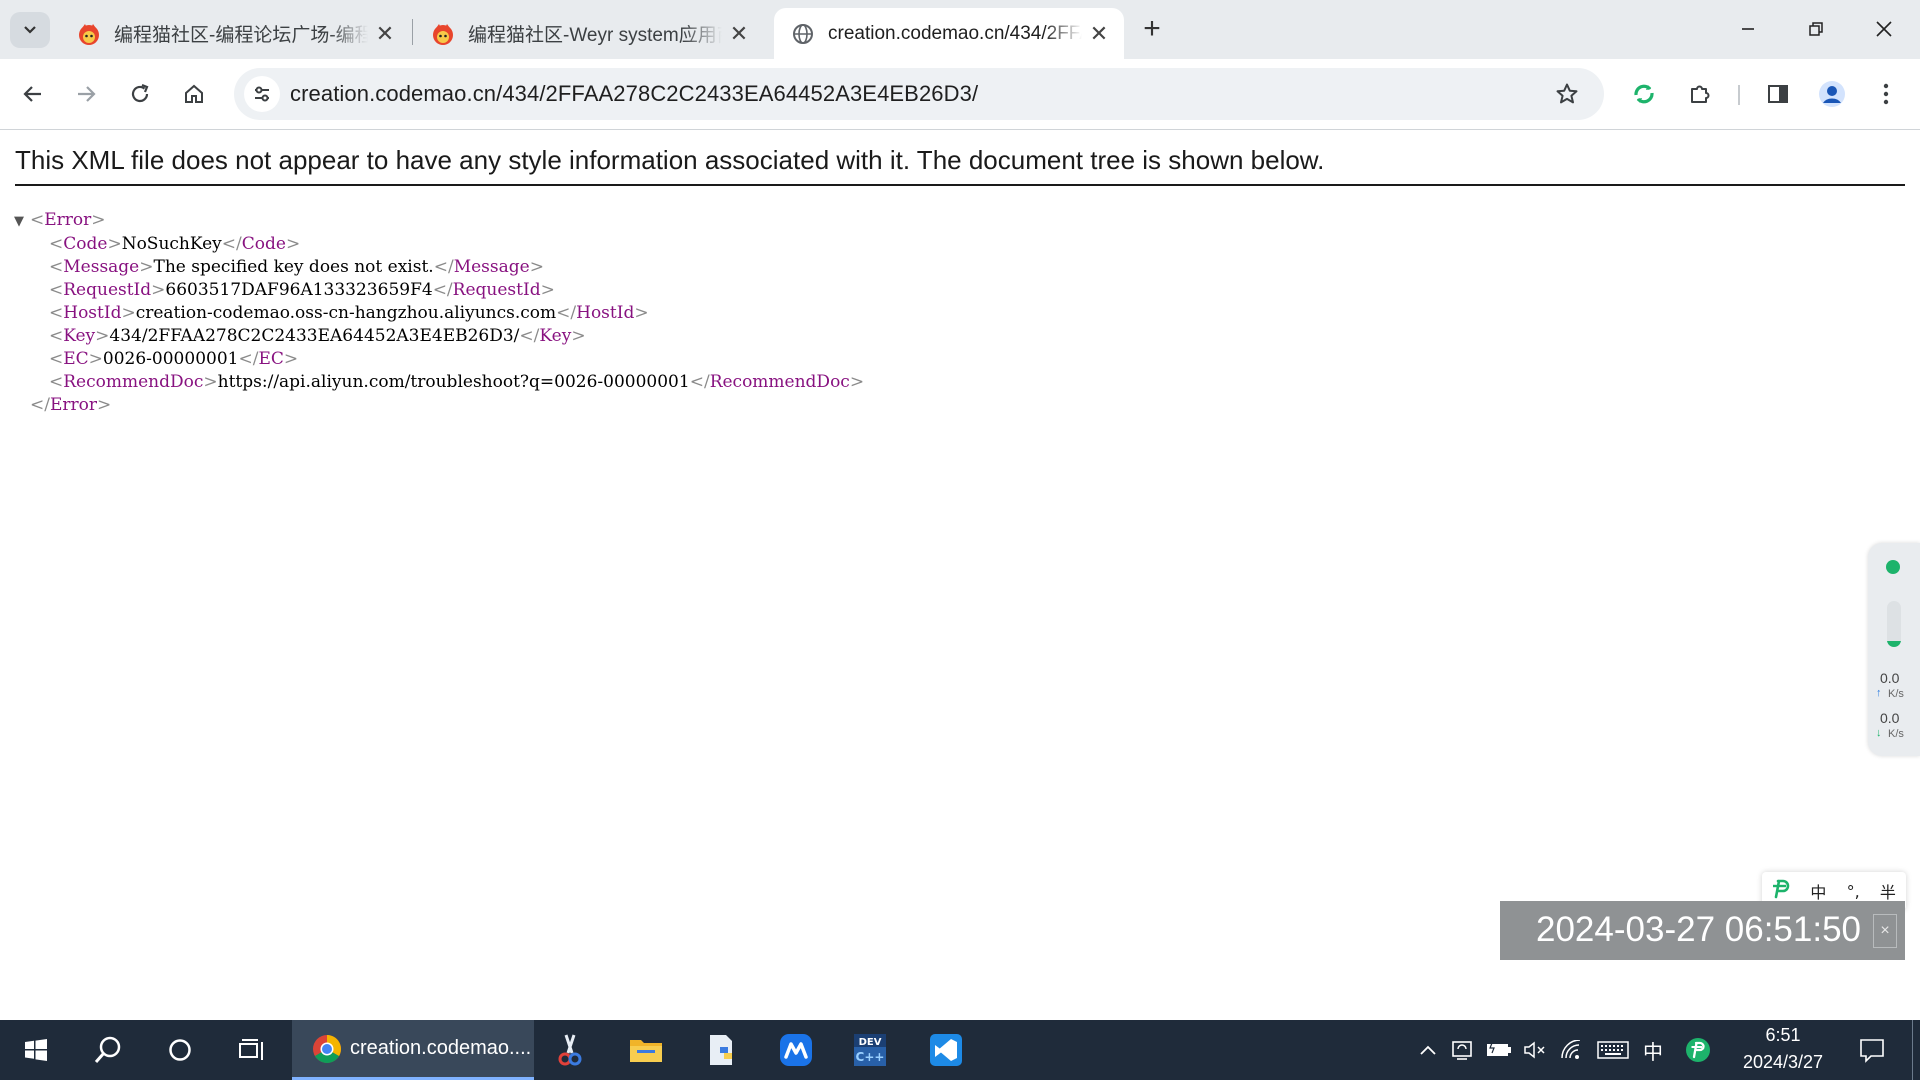 The height and width of the screenshot is (1080, 1920). What do you see at coordinates (1783, 1050) in the screenshot?
I see `taskbar-clock: 6:51 2024/3/27` at bounding box center [1783, 1050].